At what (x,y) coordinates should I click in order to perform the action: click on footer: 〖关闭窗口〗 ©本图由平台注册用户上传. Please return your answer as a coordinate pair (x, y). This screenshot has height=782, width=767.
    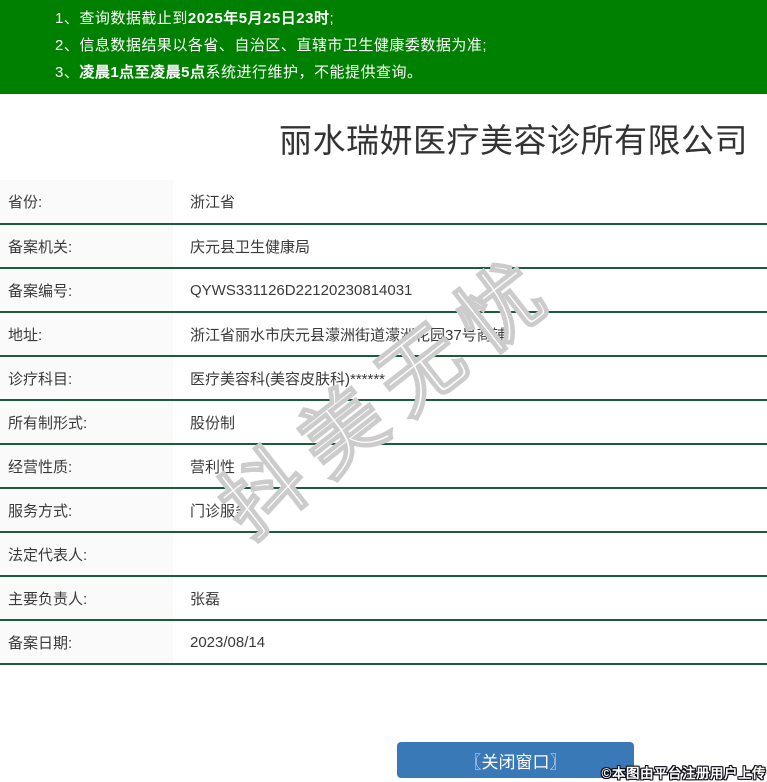
    Looking at the image, I should click on (383, 762).